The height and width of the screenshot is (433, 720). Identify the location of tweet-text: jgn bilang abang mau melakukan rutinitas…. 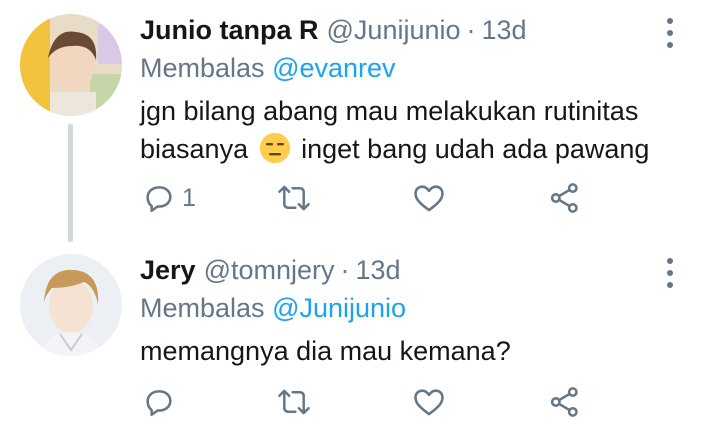
(410, 130).